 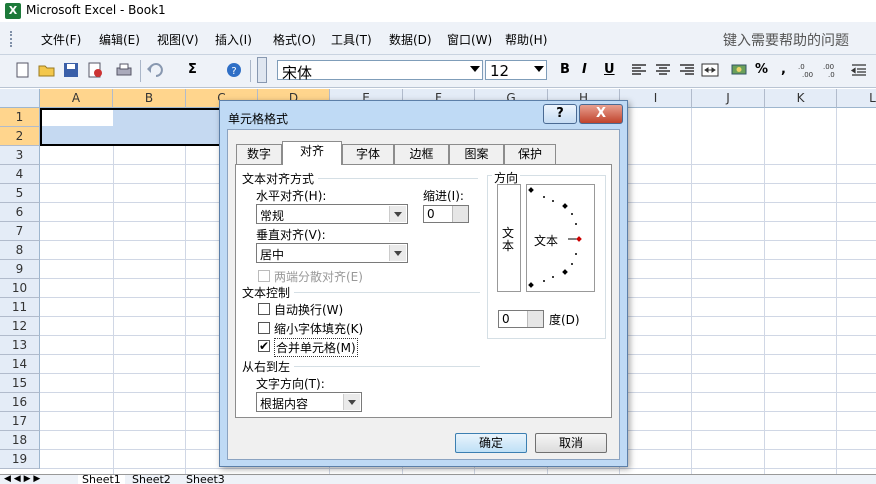 What do you see at coordinates (178, 39) in the screenshot?
I see `menu-view: 视图(V)` at bounding box center [178, 39].